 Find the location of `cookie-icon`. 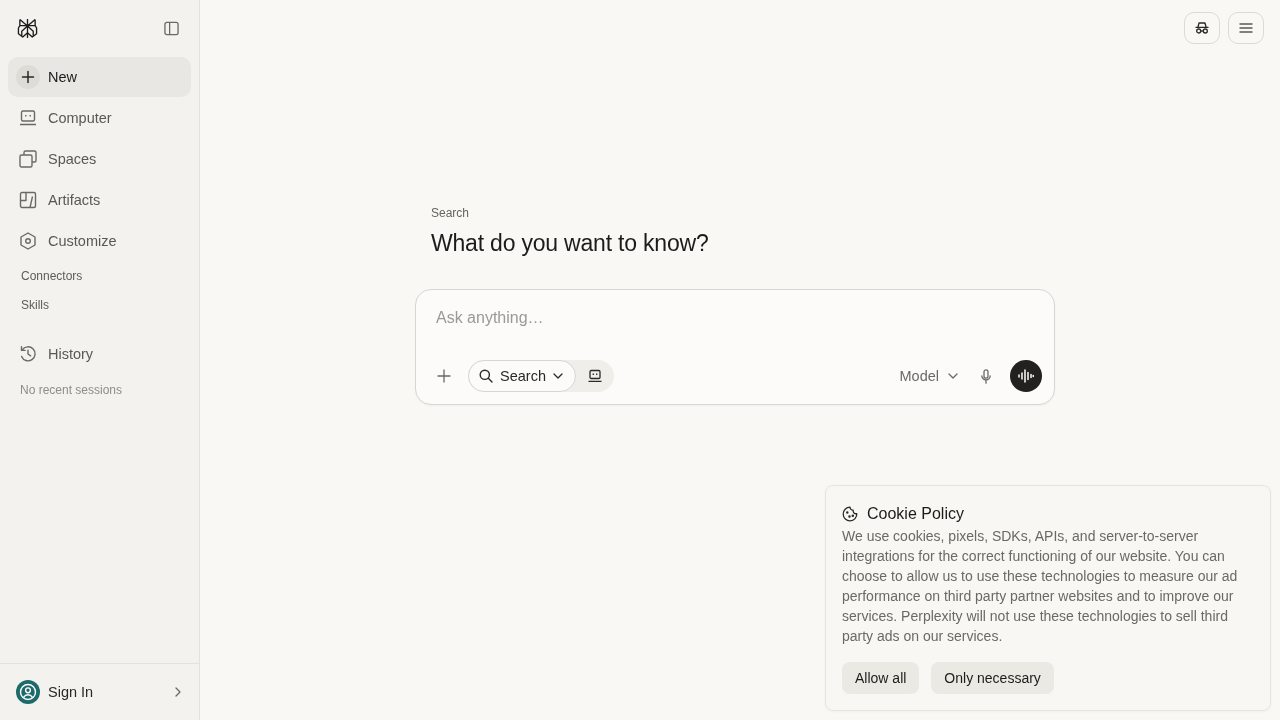

cookie-icon is located at coordinates (850, 514).